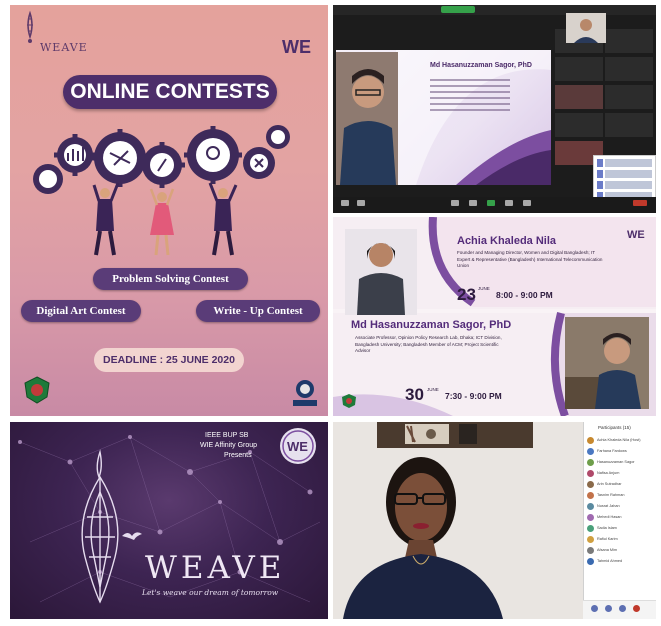 The width and height of the screenshot is (661, 626). Describe the element at coordinates (481, 65) in the screenshot. I see `slide-speaker-name: Md Hasanuzzaman Sagor, PhD` at that location.